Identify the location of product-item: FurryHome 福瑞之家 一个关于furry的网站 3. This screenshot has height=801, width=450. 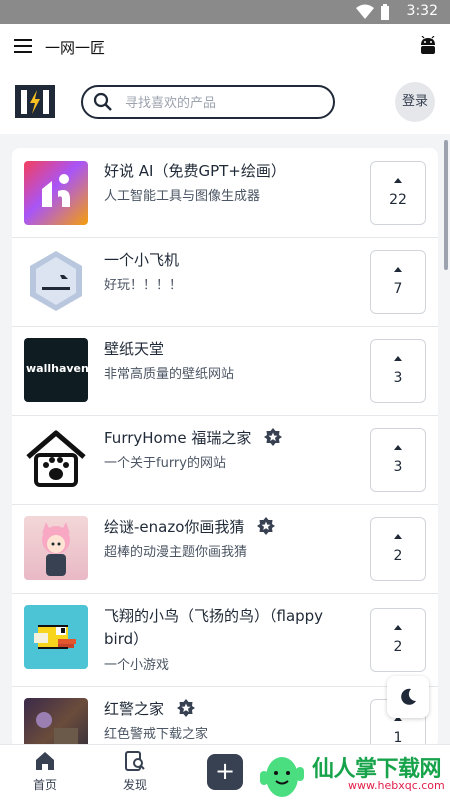
(225, 460).